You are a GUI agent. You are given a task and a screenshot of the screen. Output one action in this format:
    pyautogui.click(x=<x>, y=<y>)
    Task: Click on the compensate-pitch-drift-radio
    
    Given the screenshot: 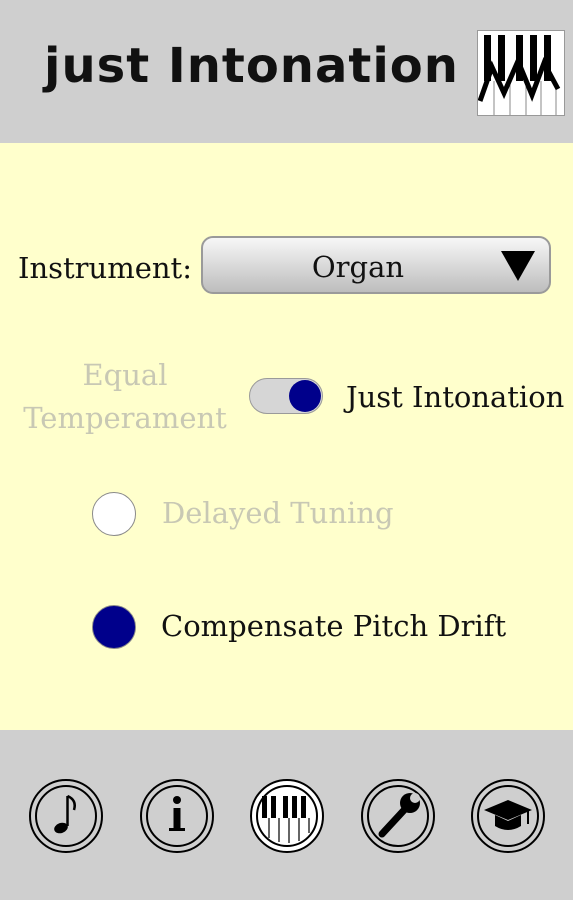 What is the action you would take?
    pyautogui.click(x=114, y=627)
    